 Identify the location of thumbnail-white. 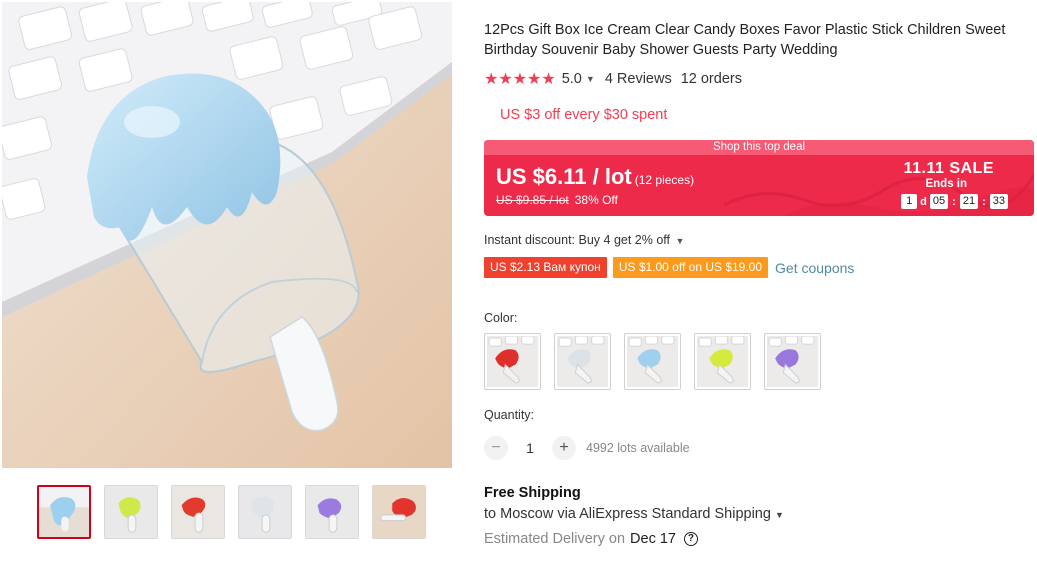
(265, 512).